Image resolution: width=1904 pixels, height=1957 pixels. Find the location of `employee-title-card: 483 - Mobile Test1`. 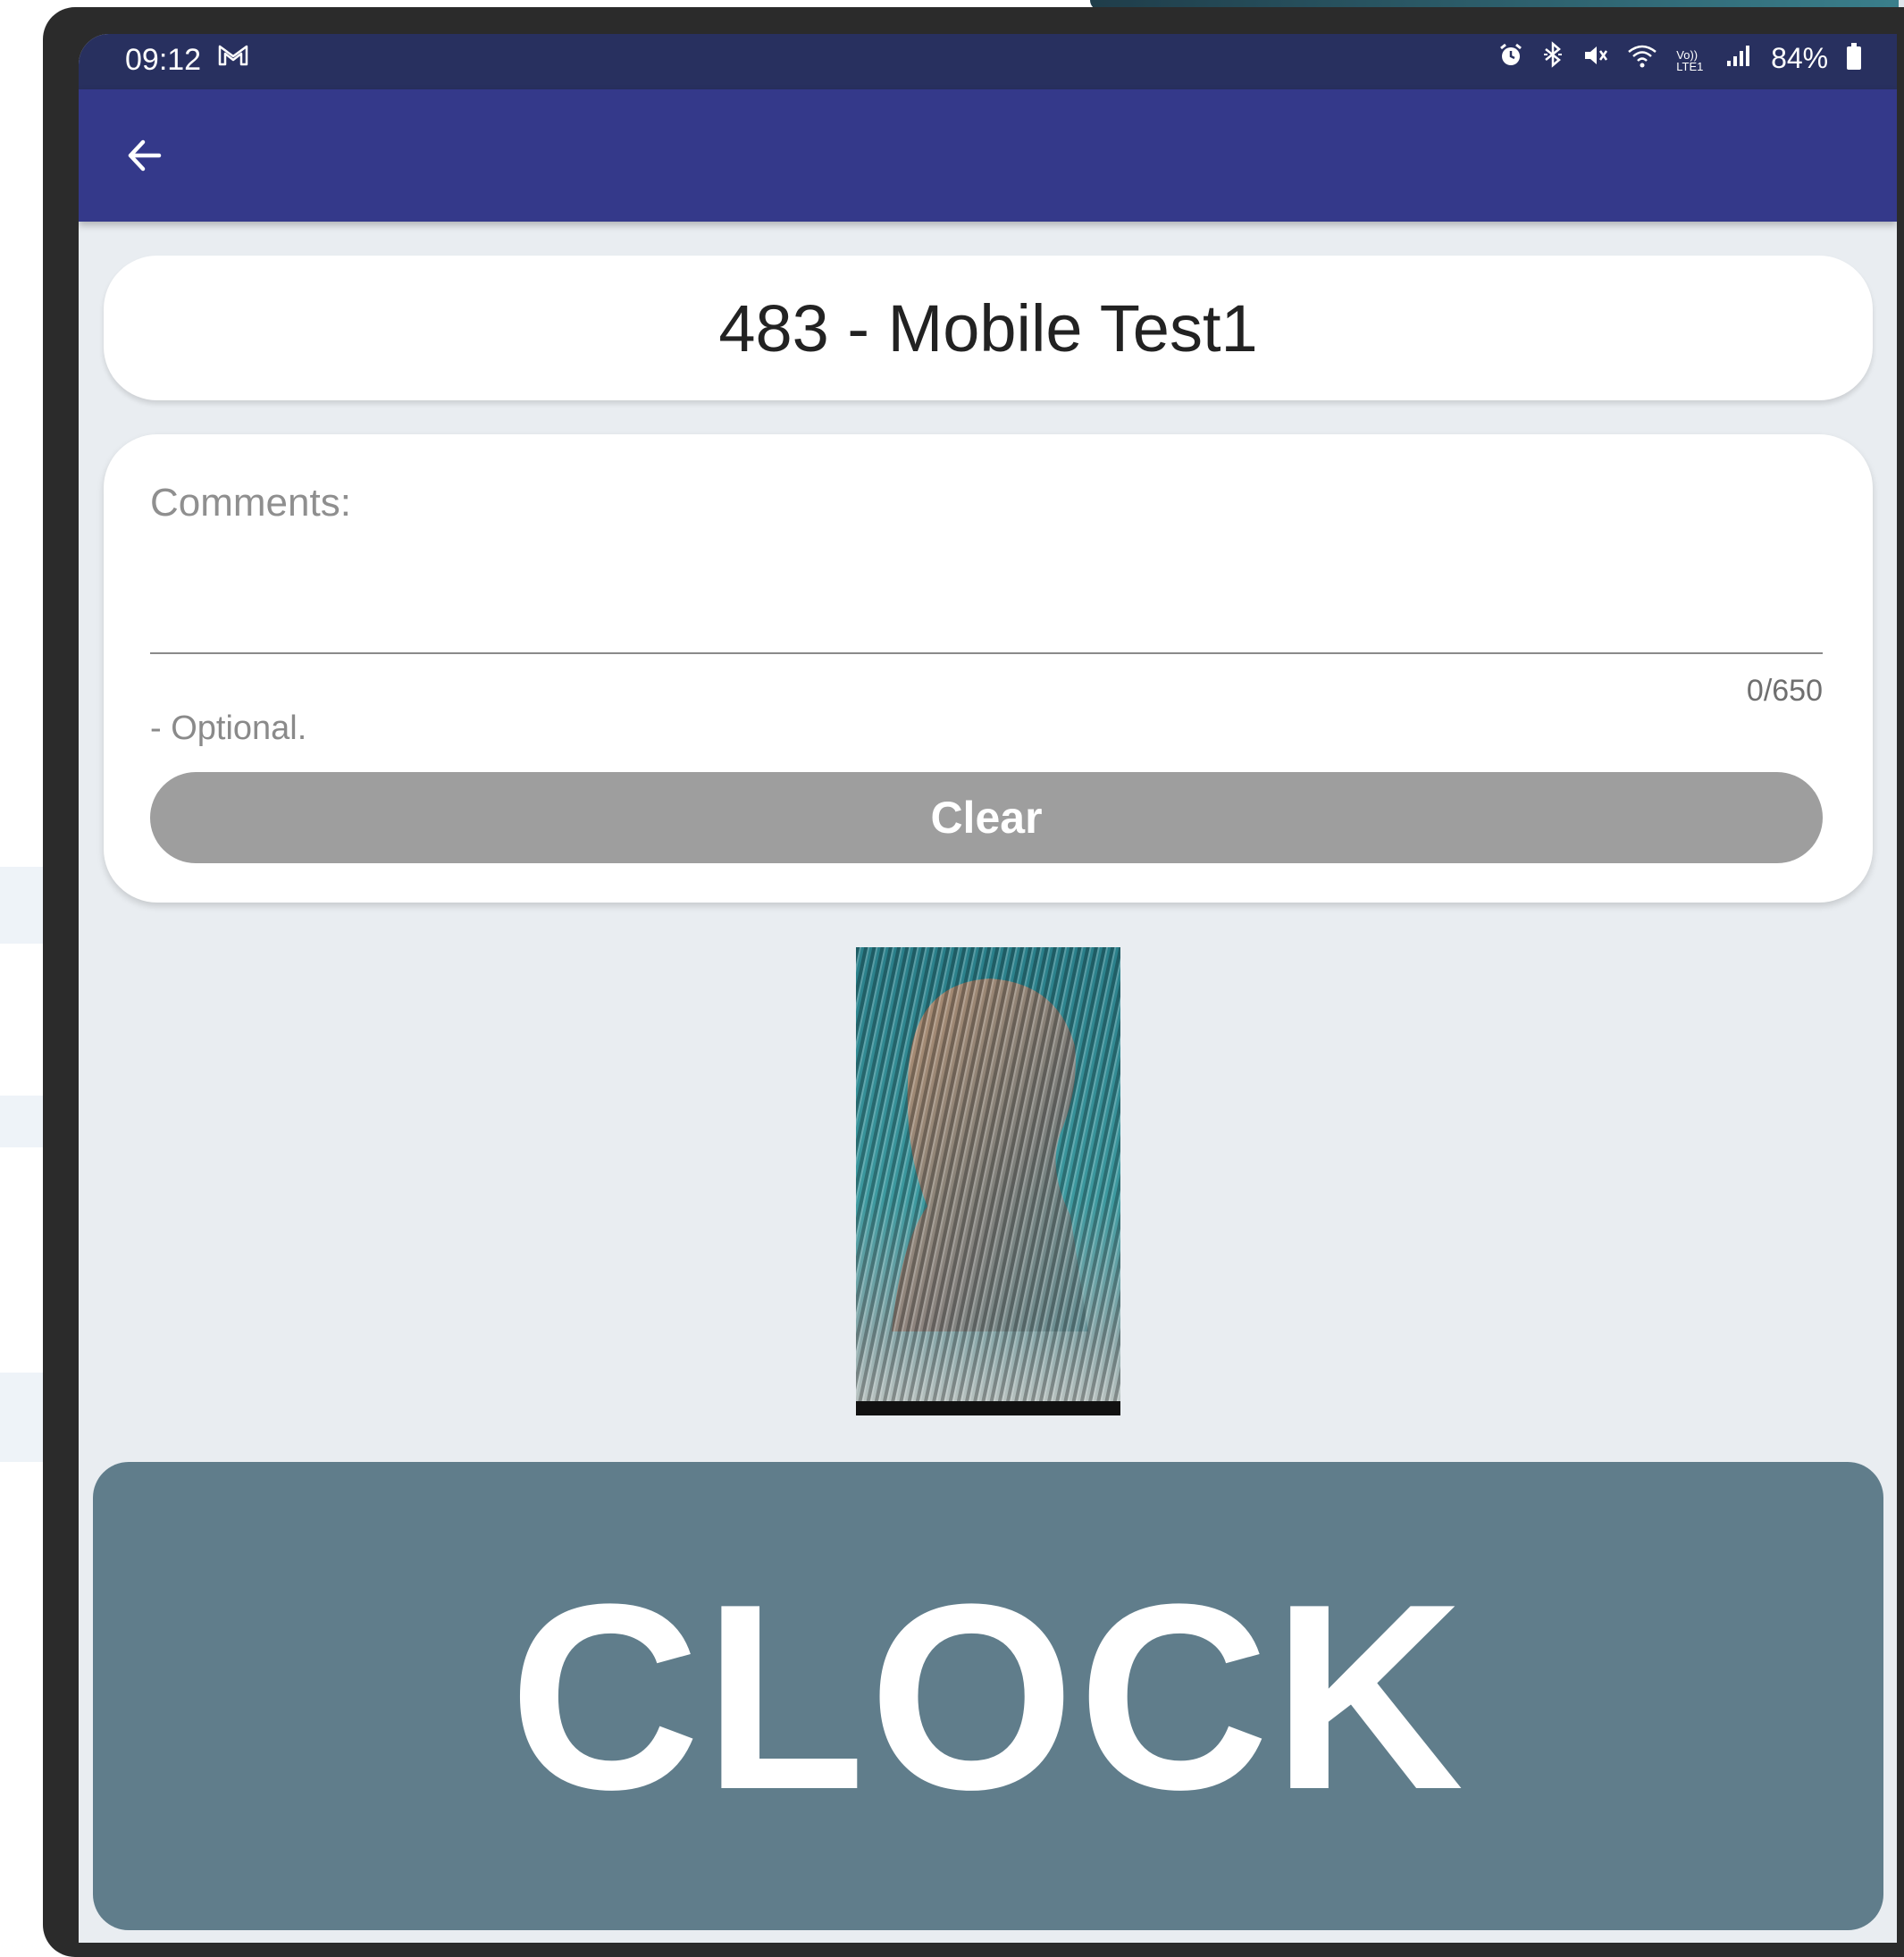

employee-title-card: 483 - Mobile Test1 is located at coordinates (988, 328).